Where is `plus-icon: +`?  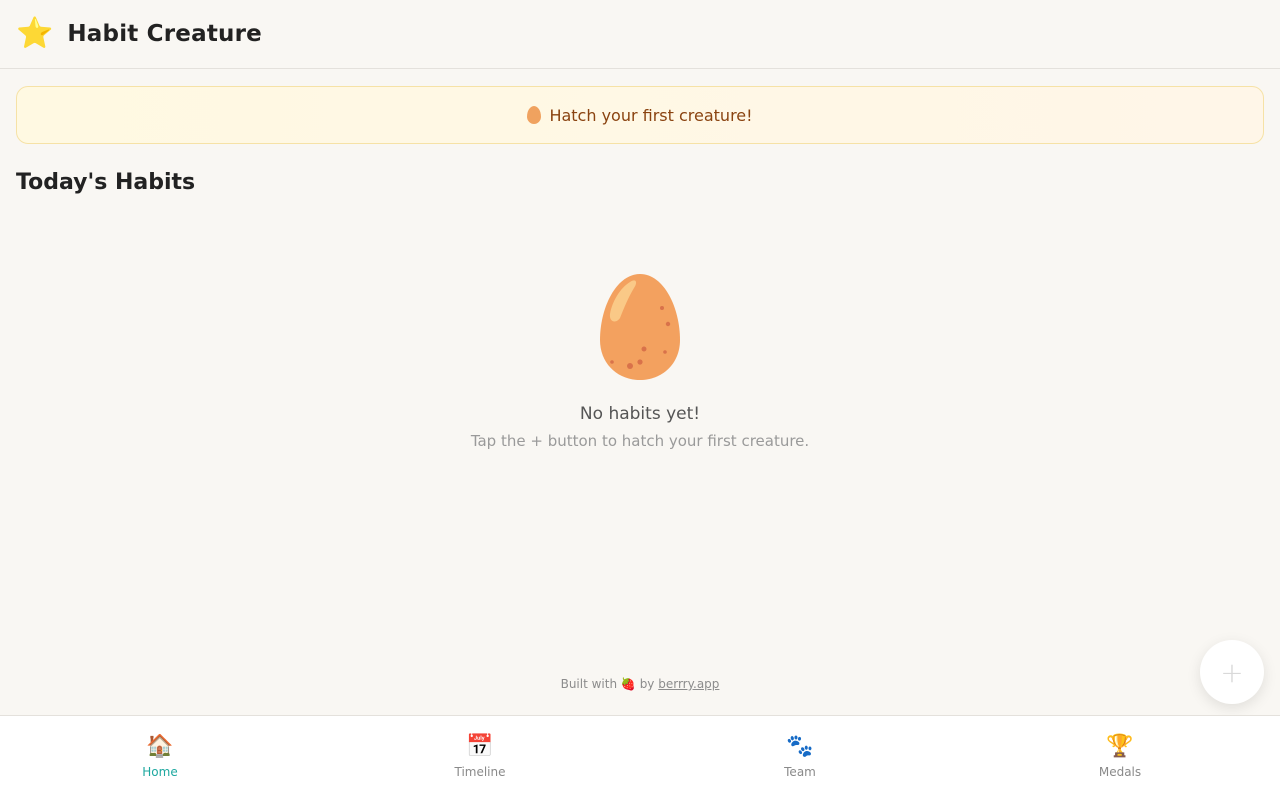
plus-icon: + is located at coordinates (1232, 672).